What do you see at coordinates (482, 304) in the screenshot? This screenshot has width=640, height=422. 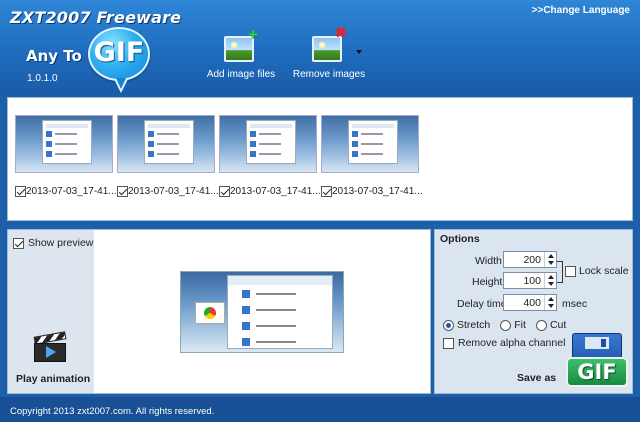 I see `delay-time-label: Delay time` at bounding box center [482, 304].